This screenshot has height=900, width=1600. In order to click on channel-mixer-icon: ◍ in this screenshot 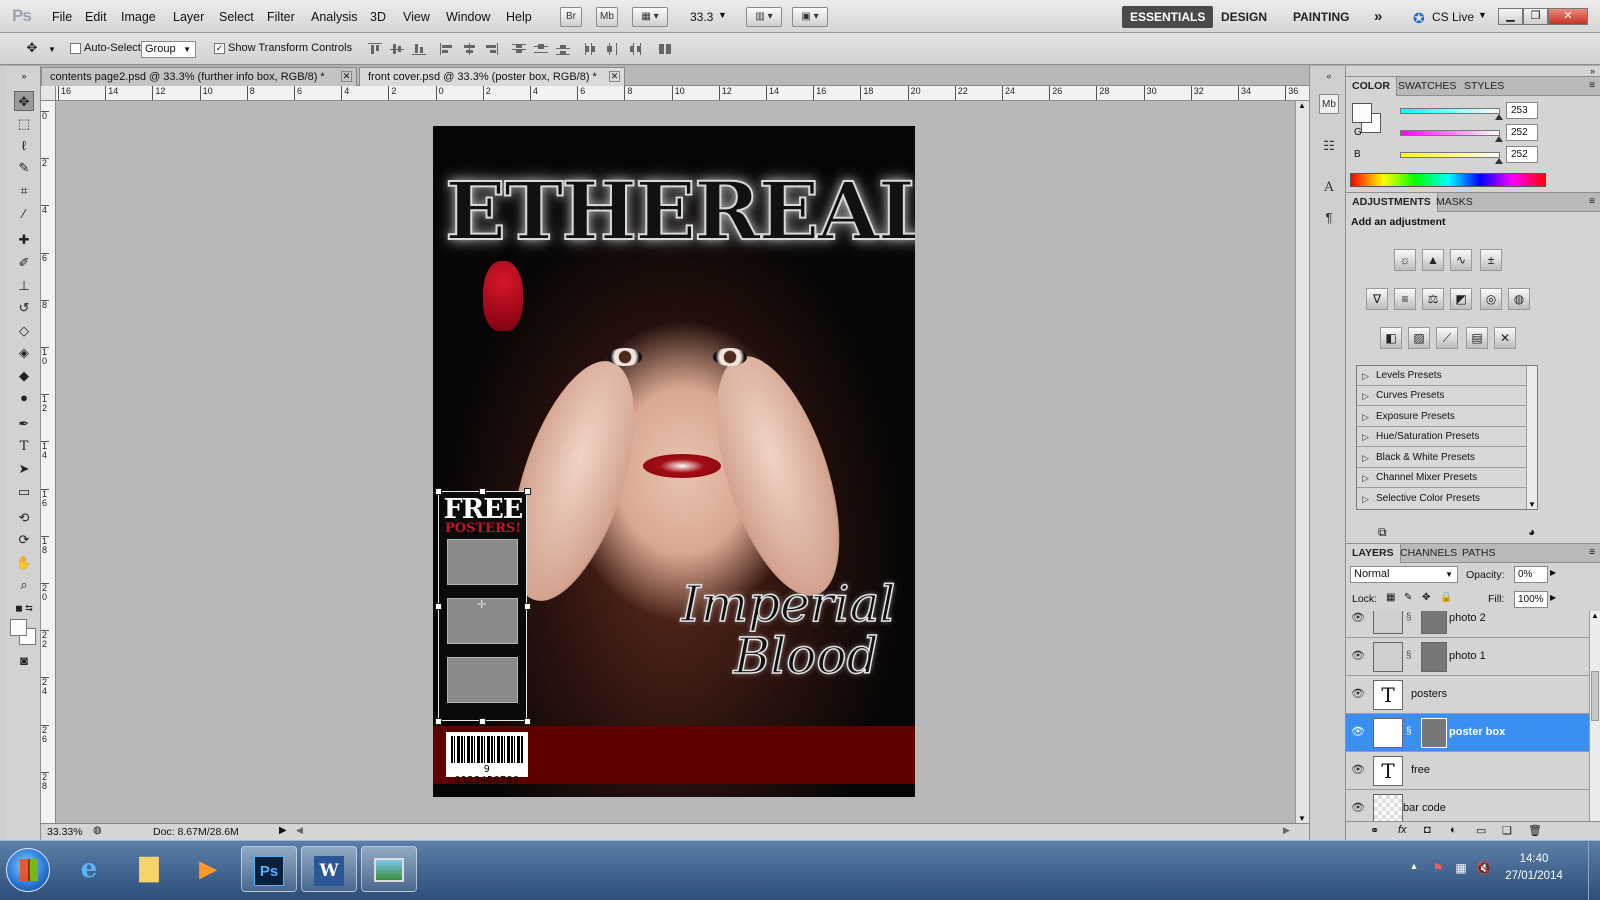, I will do `click(1519, 299)`.